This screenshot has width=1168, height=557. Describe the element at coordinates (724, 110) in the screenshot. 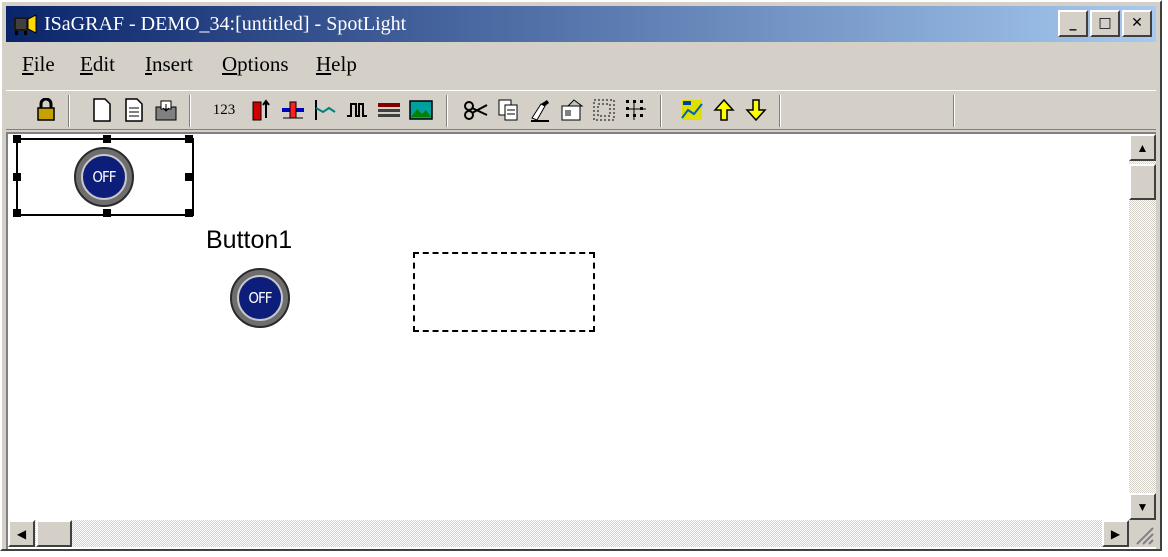

I see `move-up-icon` at that location.